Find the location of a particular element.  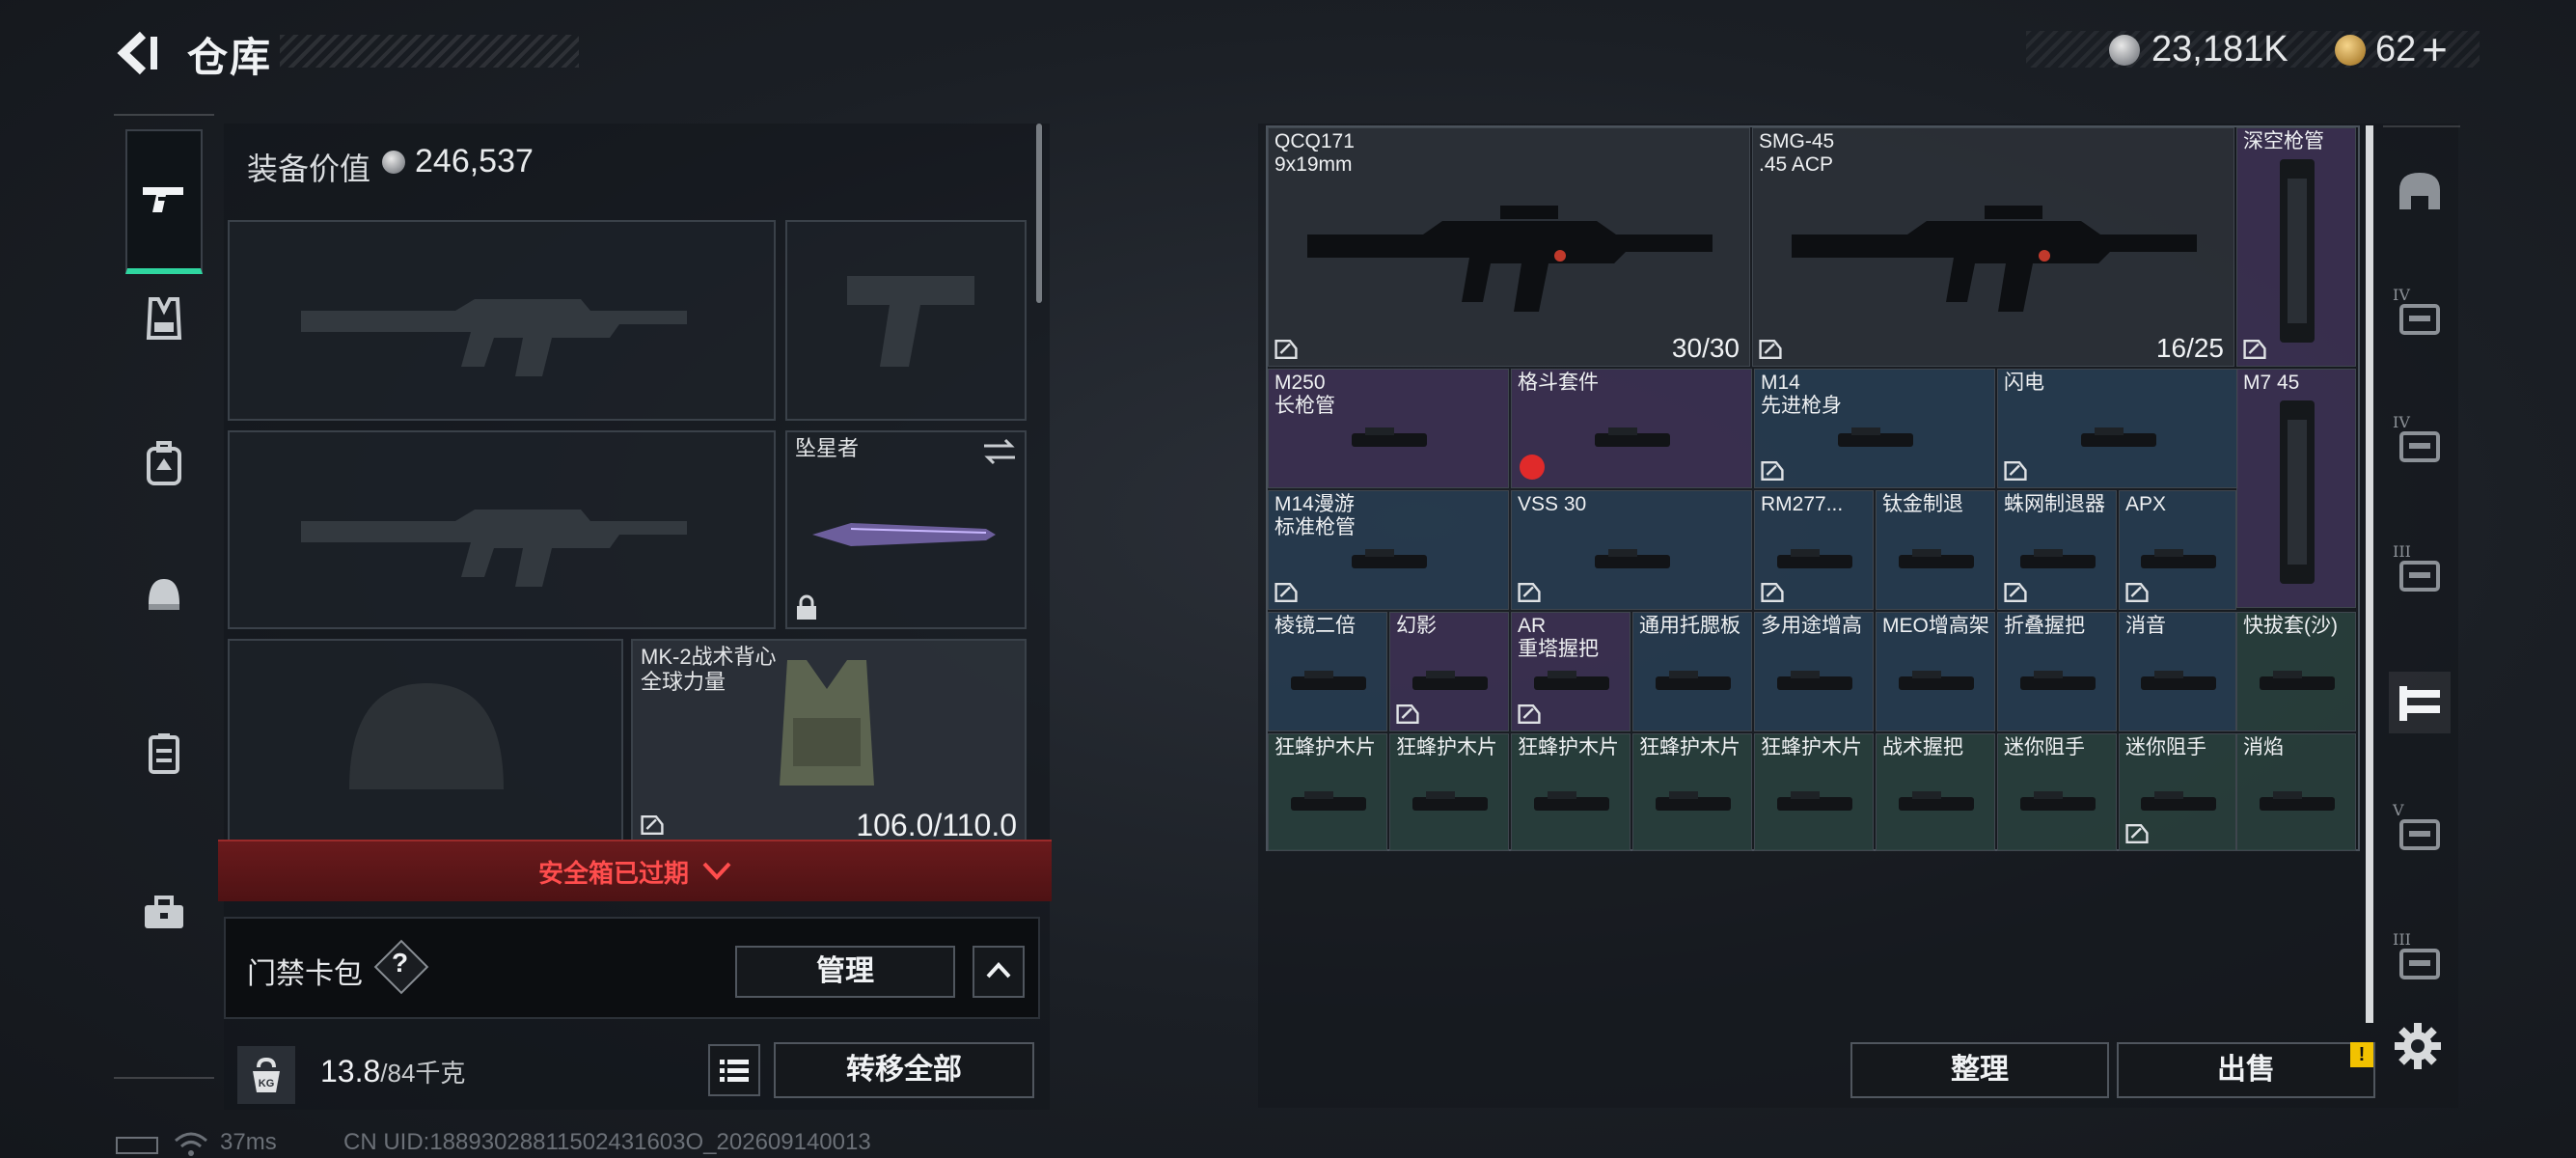

item-name: VSS 30 is located at coordinates (1552, 504).